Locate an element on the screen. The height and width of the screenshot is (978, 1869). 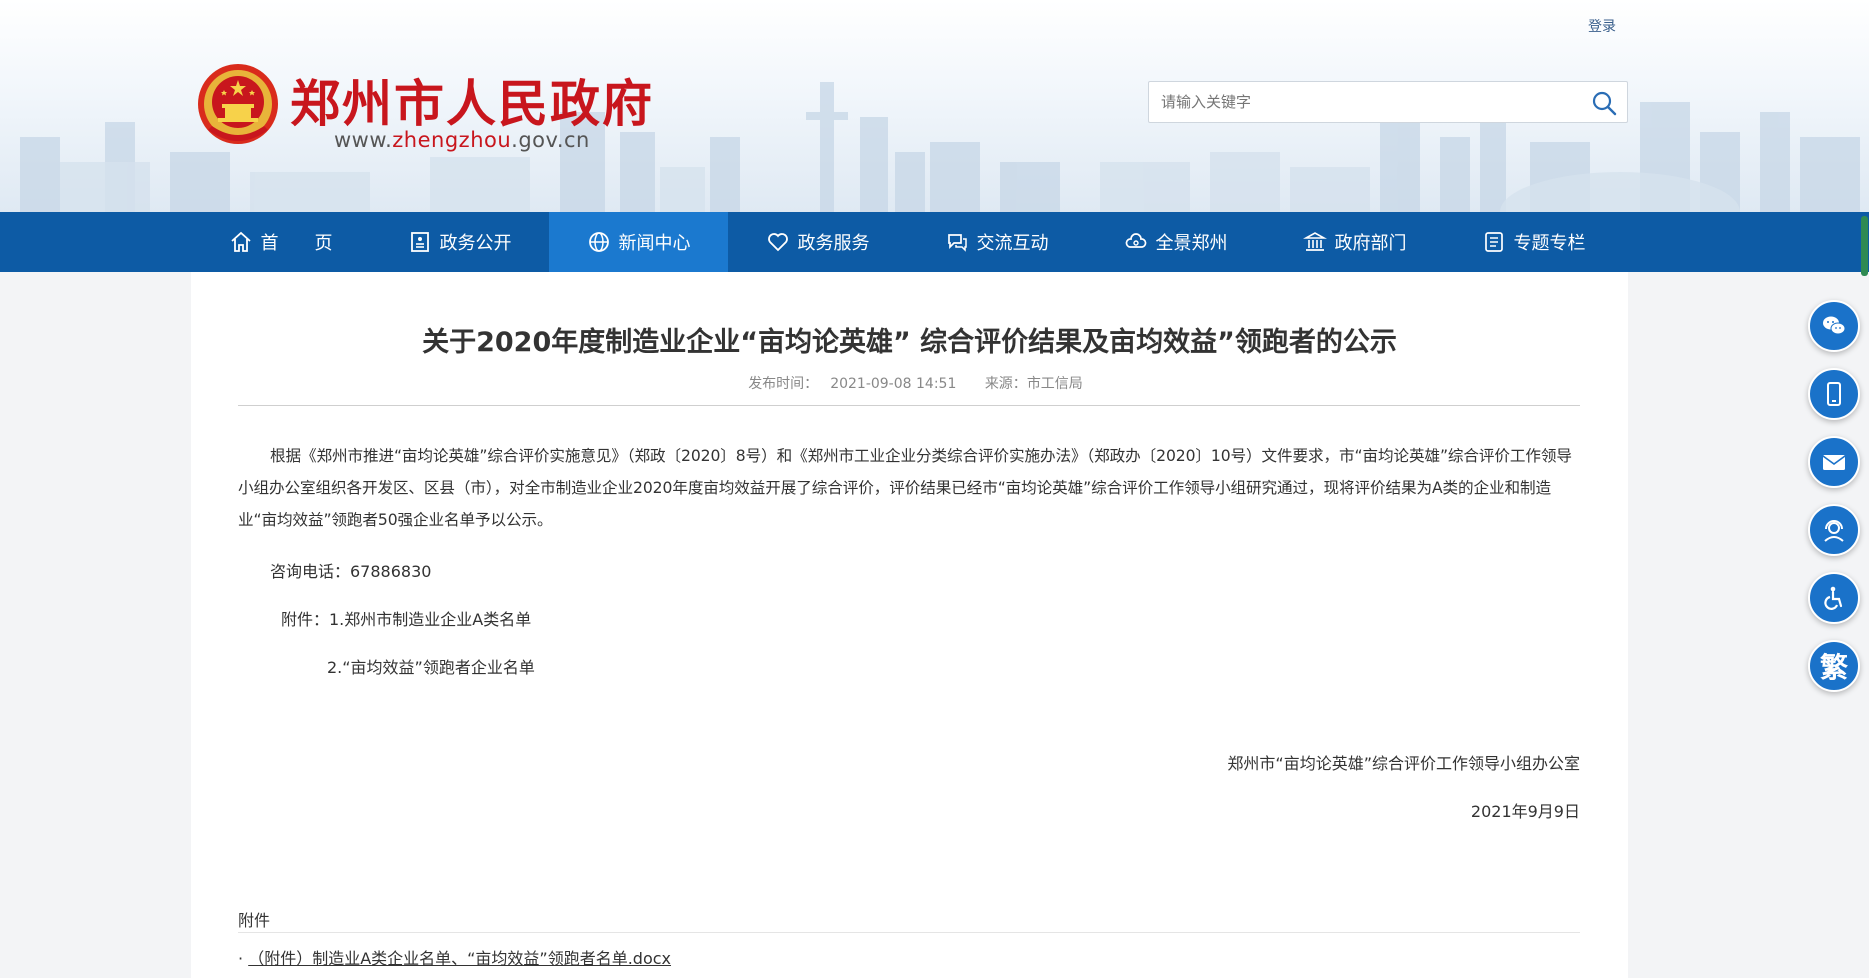
service-icon is located at coordinates (1834, 531).